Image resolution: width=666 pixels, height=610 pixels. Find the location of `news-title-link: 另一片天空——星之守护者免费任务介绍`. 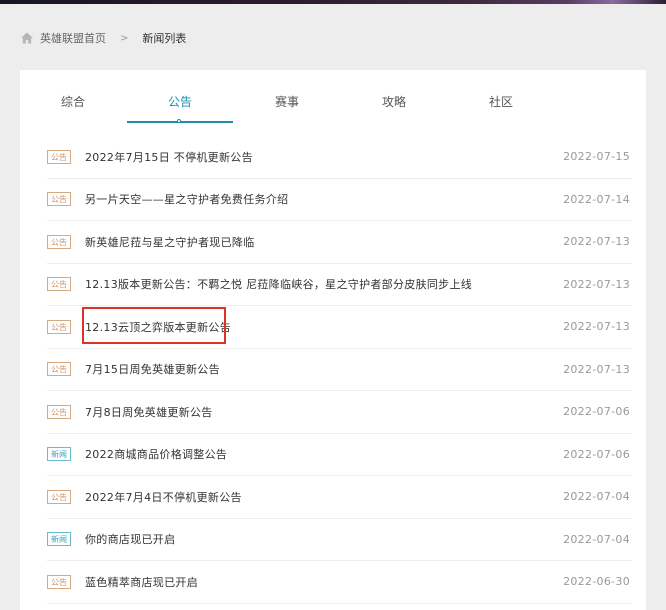

news-title-link: 另一片天空——星之守护者免费任务介绍 is located at coordinates (186, 199).